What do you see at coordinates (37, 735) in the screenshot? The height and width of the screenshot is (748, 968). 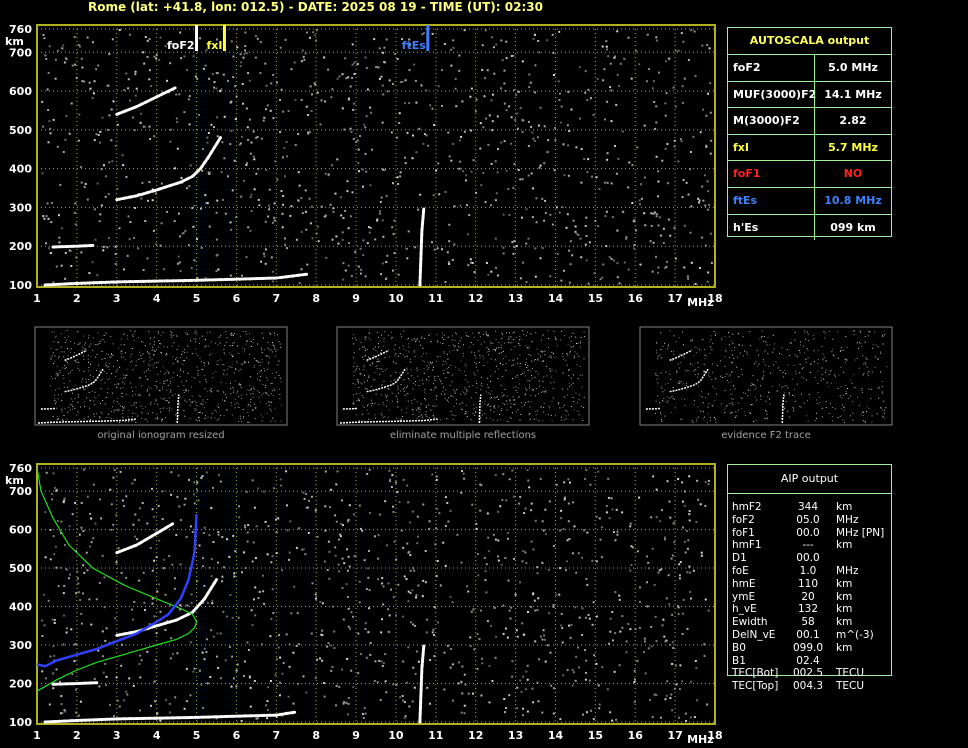 I see `x-tick-label: 1` at bounding box center [37, 735].